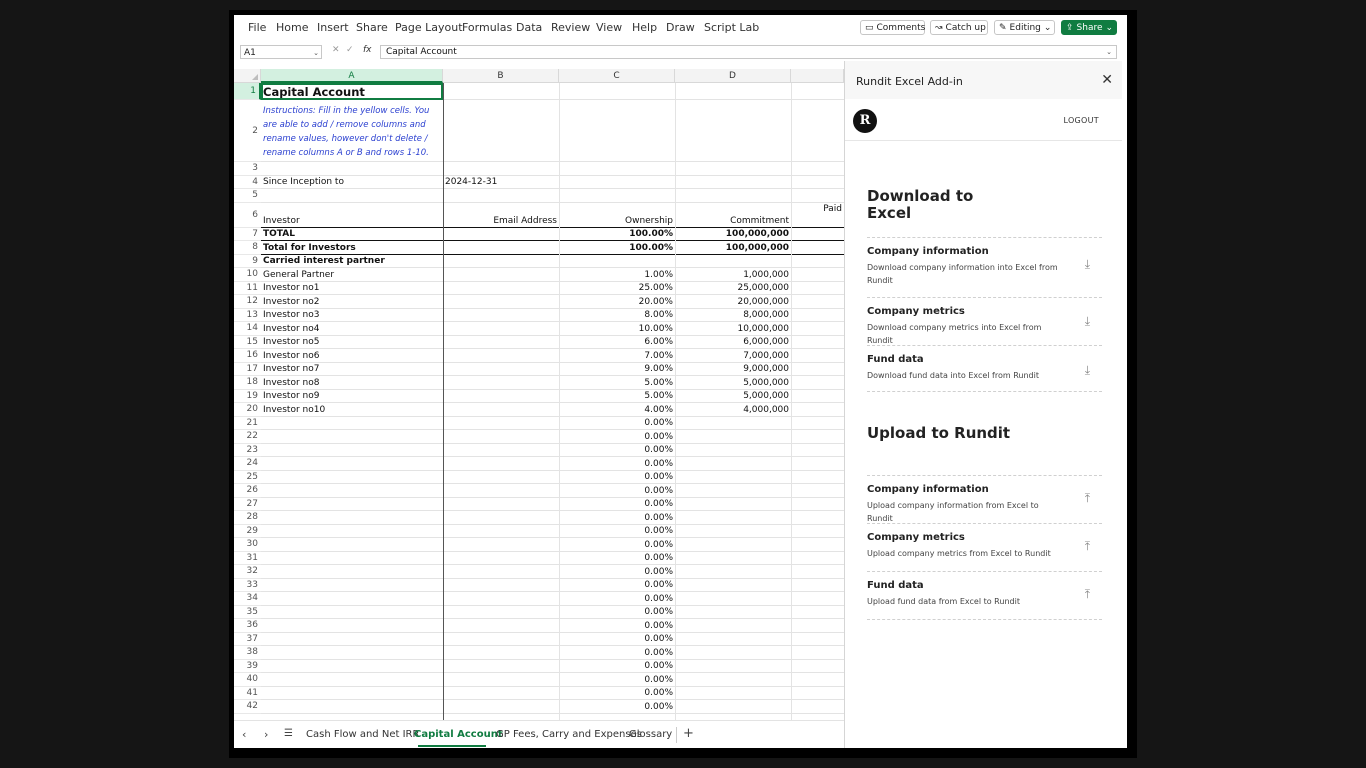 Image resolution: width=1366 pixels, height=768 pixels. I want to click on cell-a: Investor no10, so click(352, 410).